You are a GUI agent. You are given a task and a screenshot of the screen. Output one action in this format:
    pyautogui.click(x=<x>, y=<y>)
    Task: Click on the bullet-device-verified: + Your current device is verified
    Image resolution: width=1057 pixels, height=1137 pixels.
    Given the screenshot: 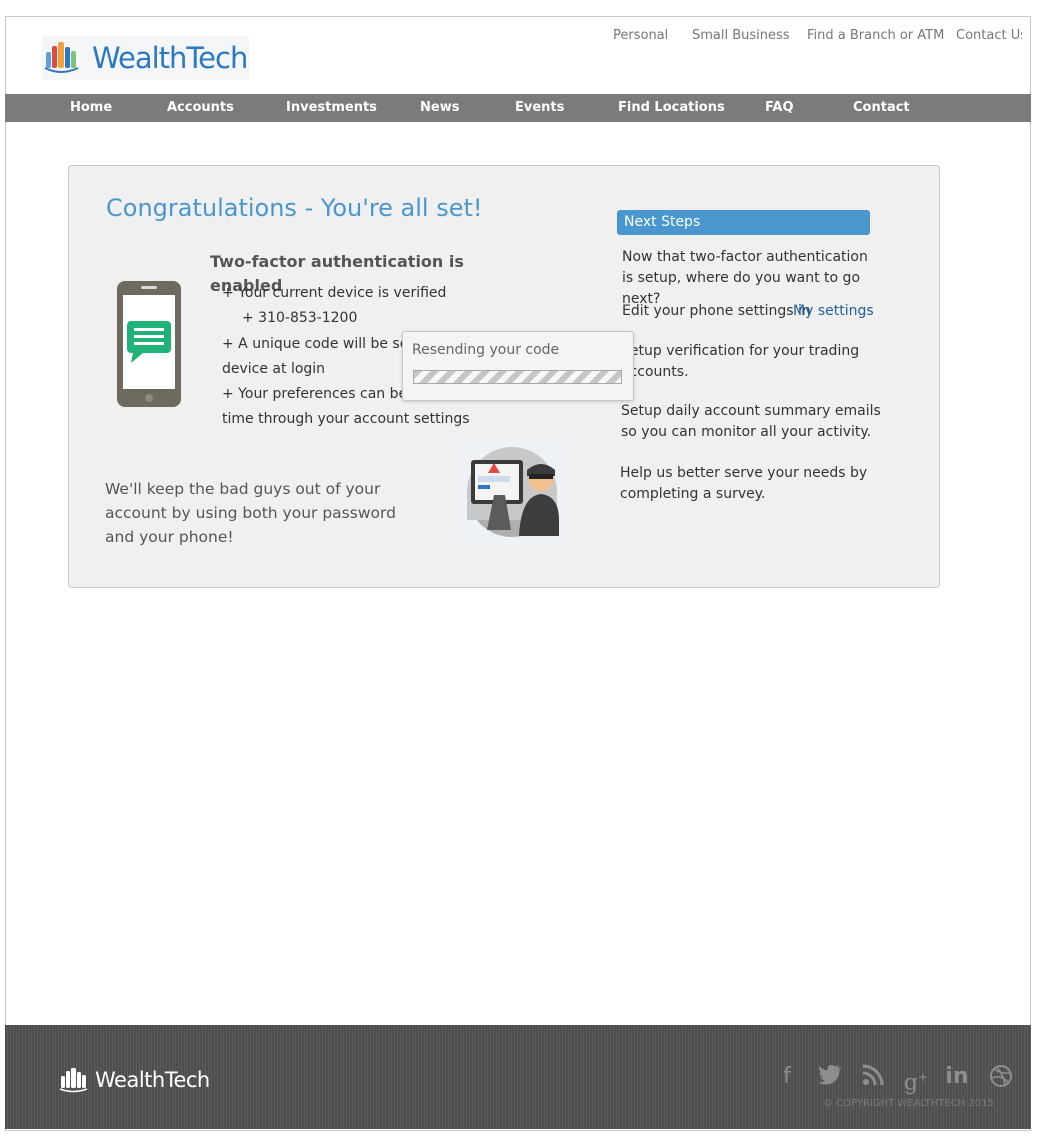 What is the action you would take?
    pyautogui.click(x=334, y=293)
    